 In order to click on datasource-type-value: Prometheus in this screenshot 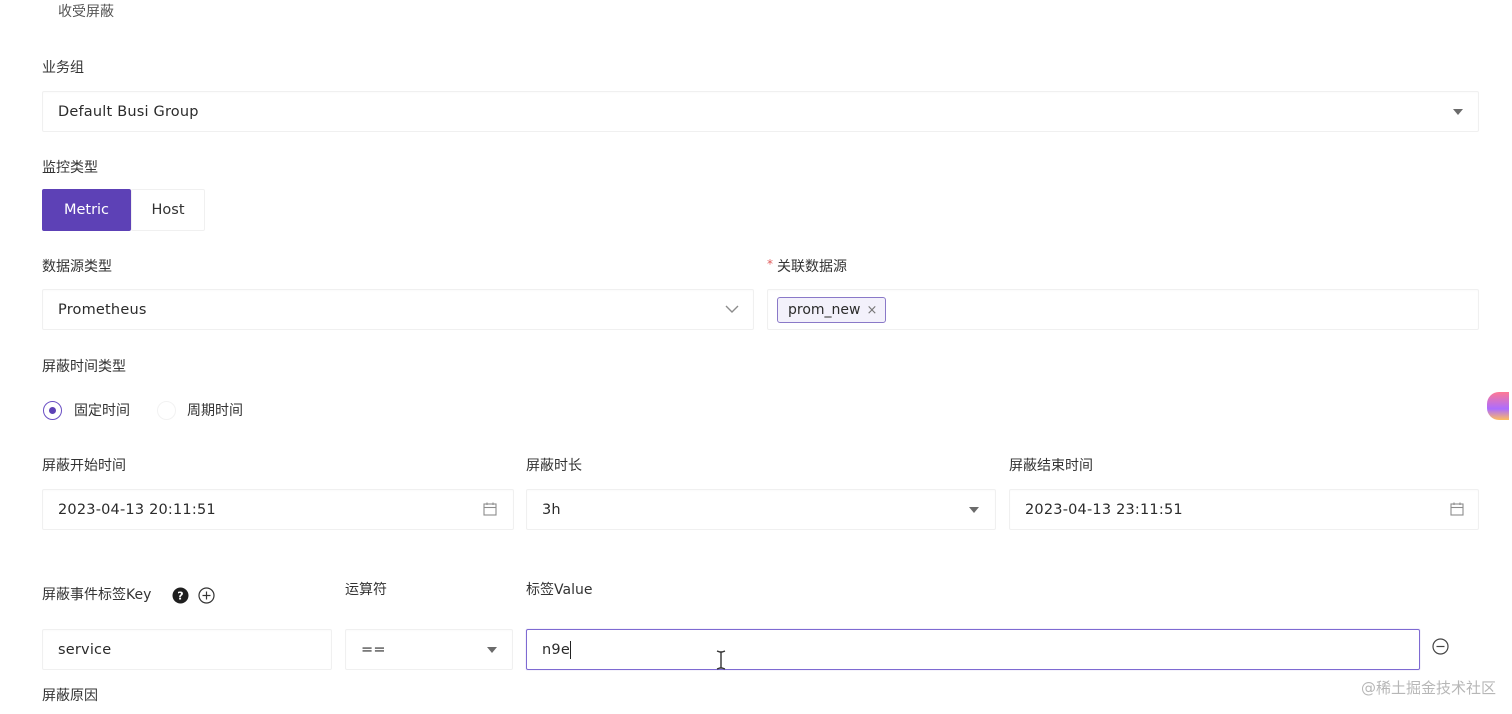, I will do `click(102, 310)`.